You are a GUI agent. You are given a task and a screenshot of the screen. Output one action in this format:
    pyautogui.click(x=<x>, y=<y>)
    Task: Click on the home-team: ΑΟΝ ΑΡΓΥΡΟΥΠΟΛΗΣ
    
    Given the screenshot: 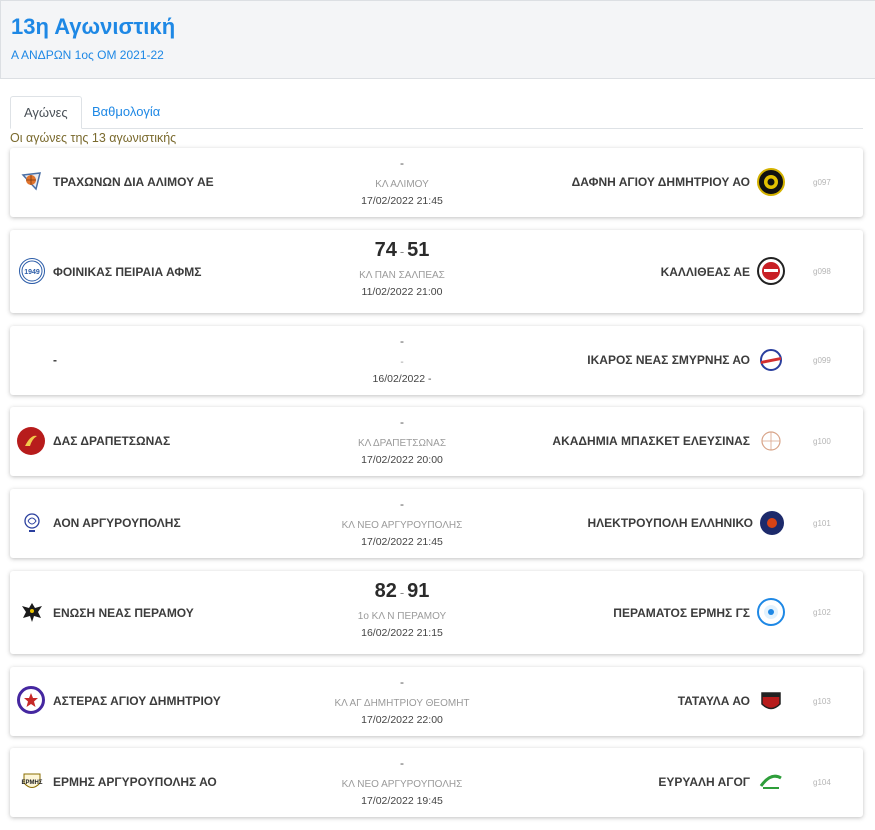 What is the action you would take?
    pyautogui.click(x=117, y=523)
    